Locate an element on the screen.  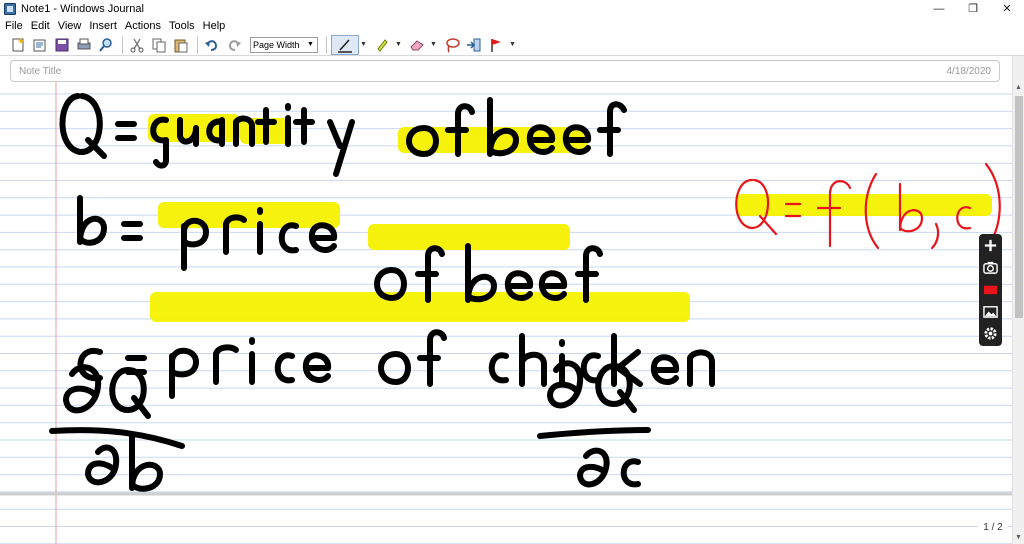
restore-button: ❐ is located at coordinates (973, 8).